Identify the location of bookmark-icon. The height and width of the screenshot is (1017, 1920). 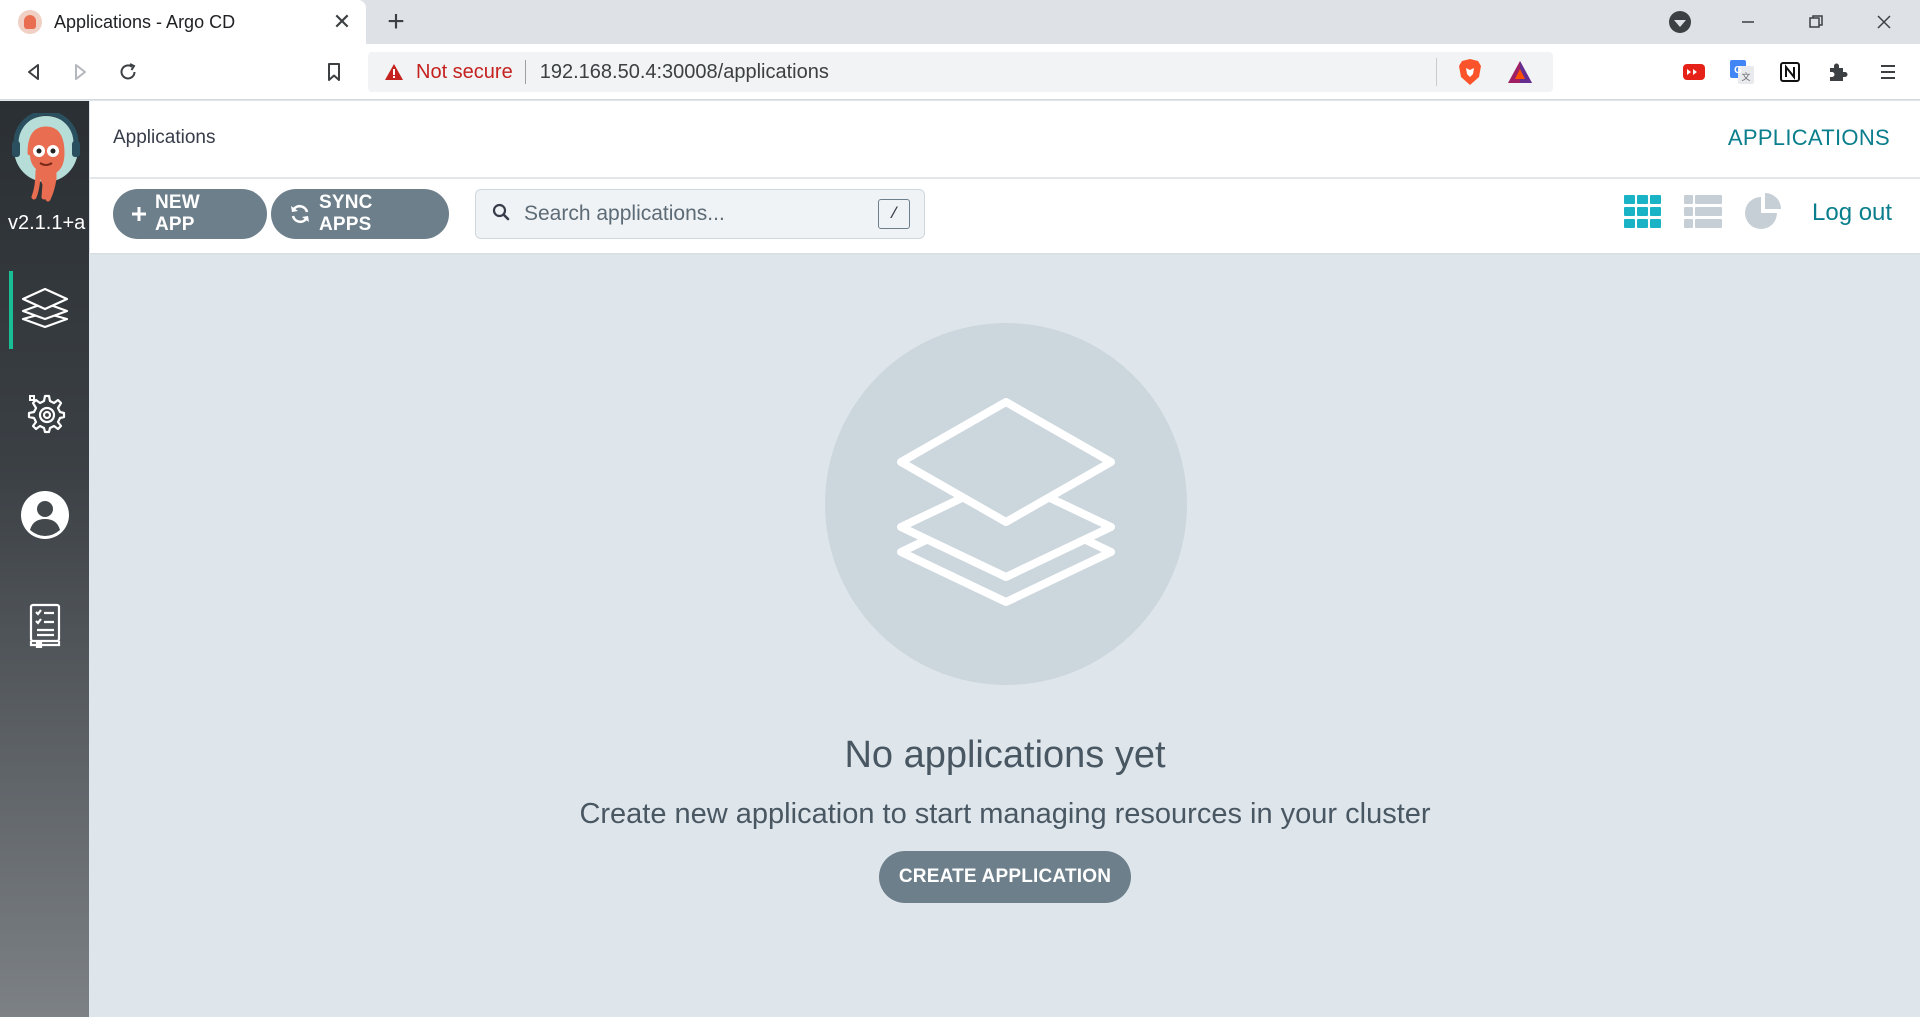
(334, 72).